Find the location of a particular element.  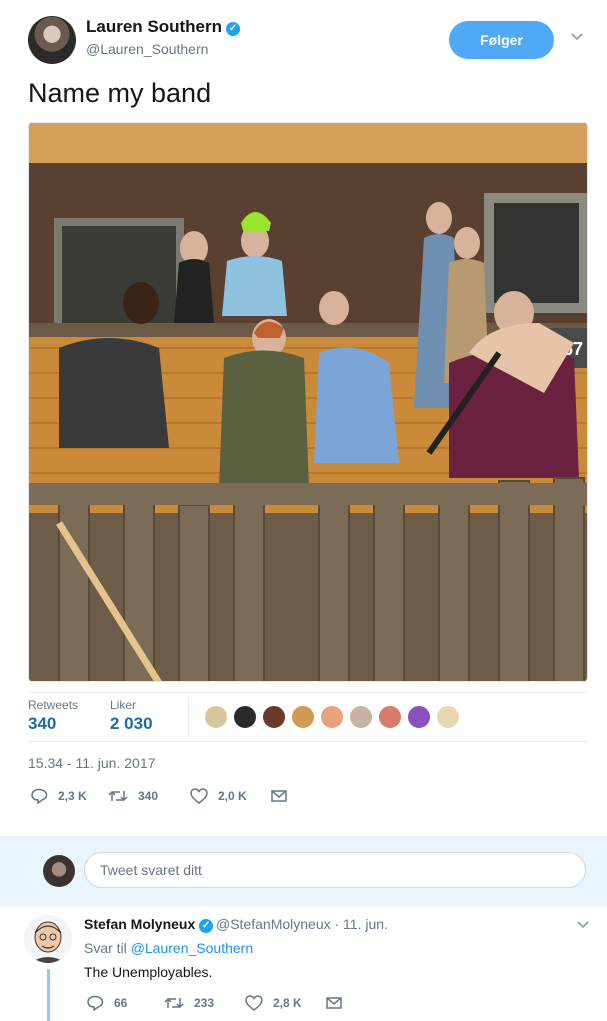

retweets-count: 340 is located at coordinates (42, 724).